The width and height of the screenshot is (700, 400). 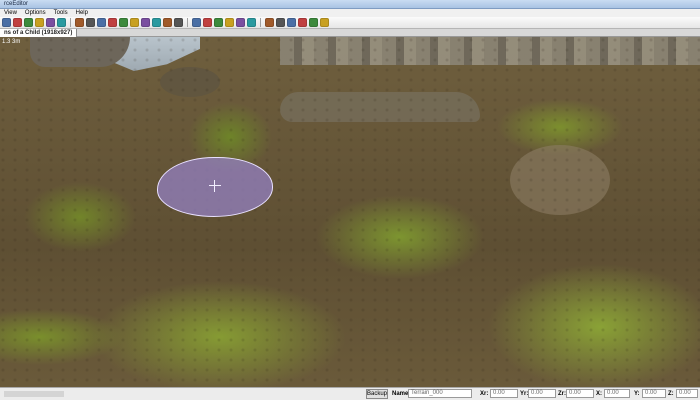 What do you see at coordinates (34, 394) in the screenshot?
I see `status-progress` at bounding box center [34, 394].